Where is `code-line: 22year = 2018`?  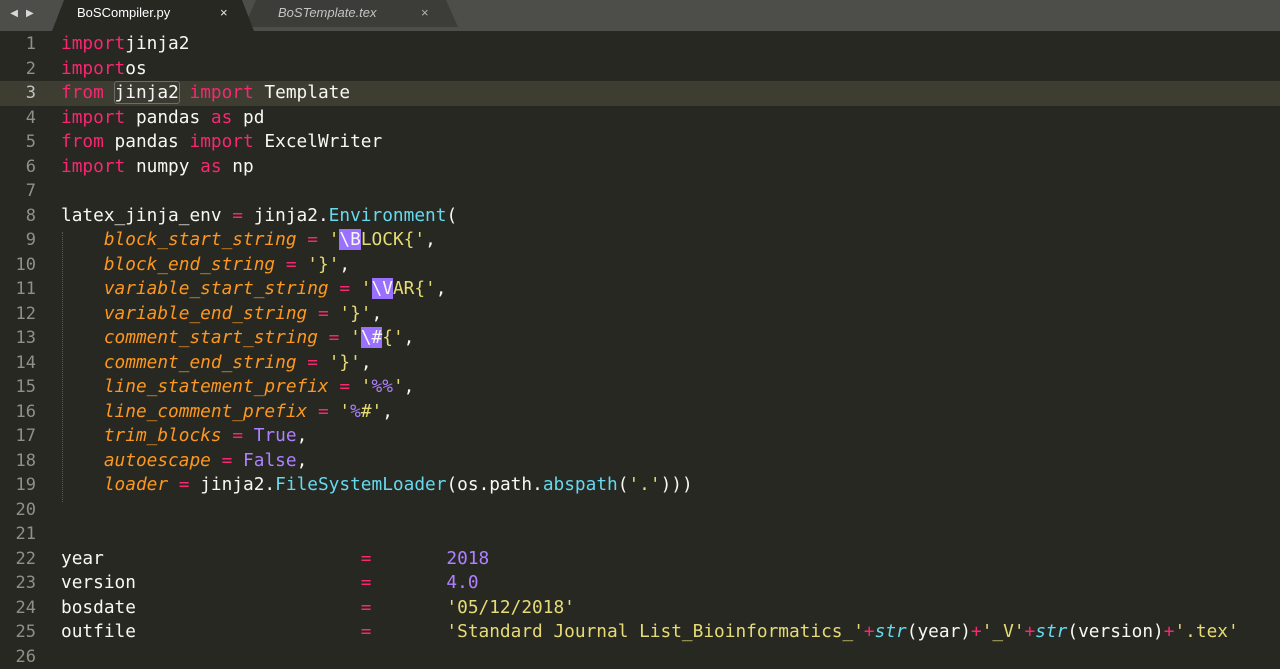 code-line: 22year = 2018 is located at coordinates (640, 559).